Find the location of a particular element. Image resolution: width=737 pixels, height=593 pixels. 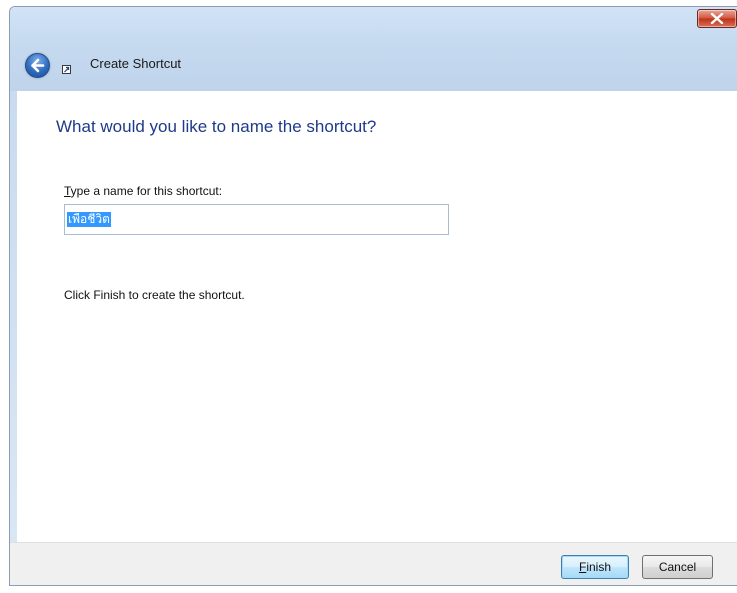

shortcut-arrow-icon is located at coordinates (66, 69).